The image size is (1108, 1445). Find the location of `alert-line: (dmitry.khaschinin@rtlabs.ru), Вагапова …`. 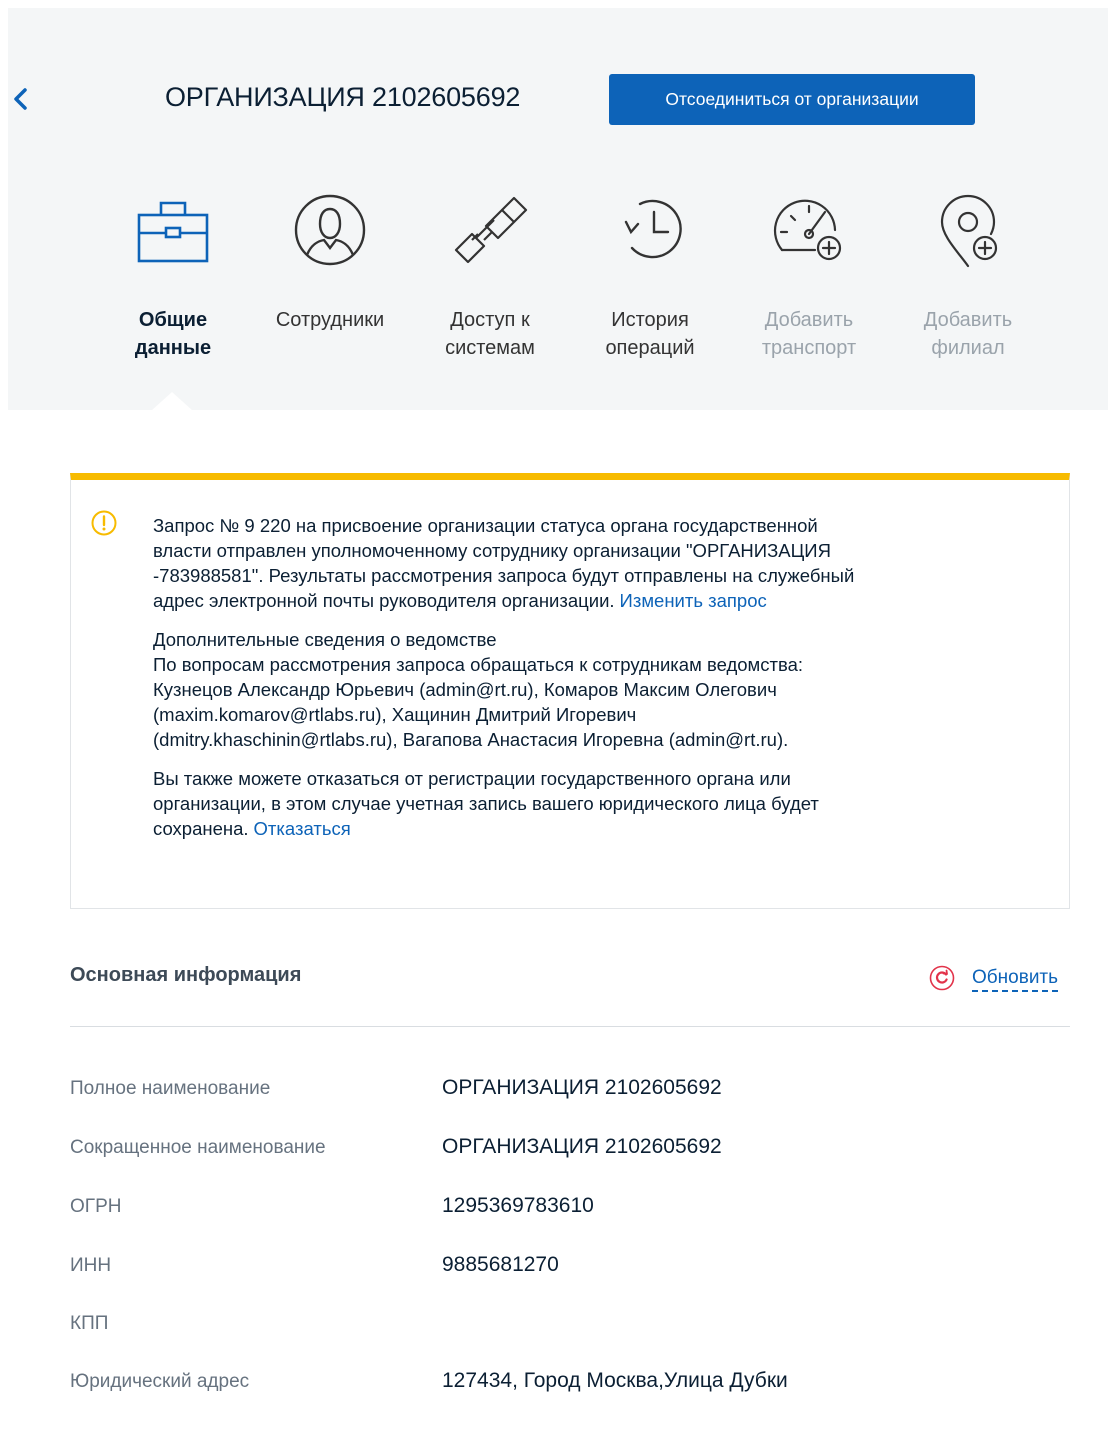

alert-line: (dmitry.khaschinin@rtlabs.ru), Вагапова … is located at coordinates (471, 739).